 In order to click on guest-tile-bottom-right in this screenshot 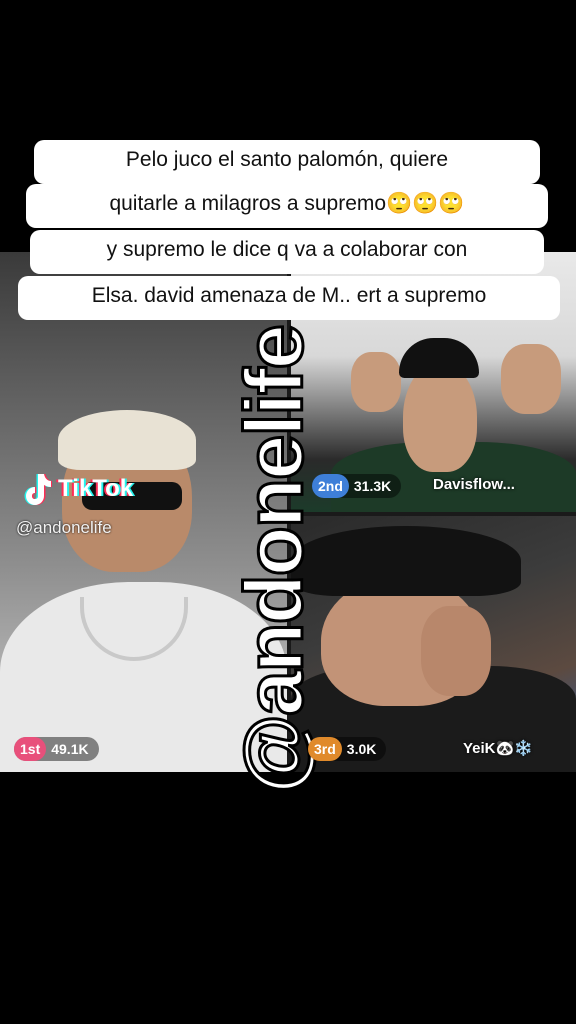, I will do `click(433, 644)`.